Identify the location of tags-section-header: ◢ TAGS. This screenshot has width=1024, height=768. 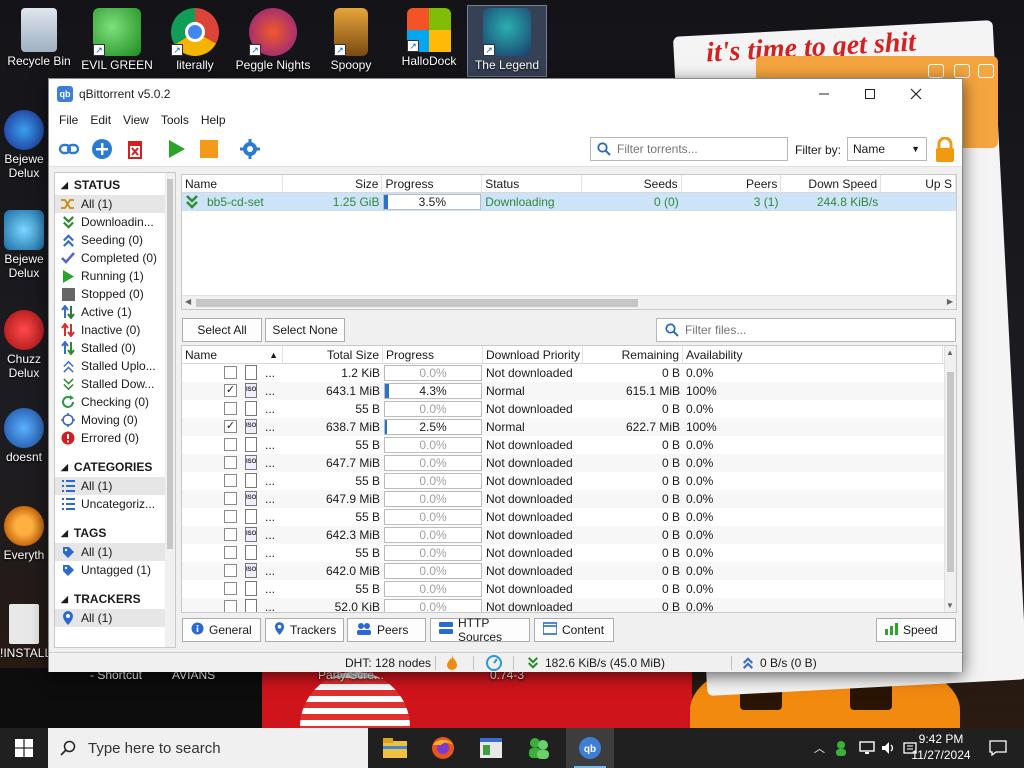
(115, 533).